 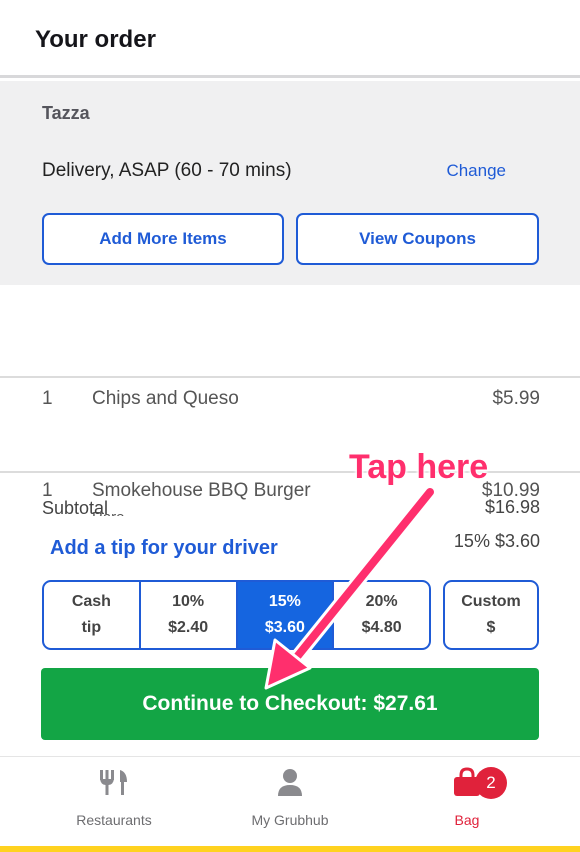 I want to click on view-coupons-button: View Coupons, so click(x=417, y=239).